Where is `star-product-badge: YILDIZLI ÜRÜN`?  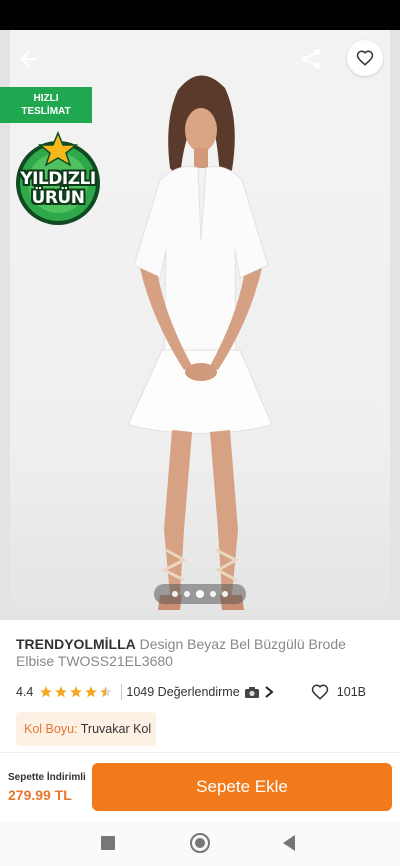
star-product-badge: YILDIZLI ÜRÜN is located at coordinates (58, 179).